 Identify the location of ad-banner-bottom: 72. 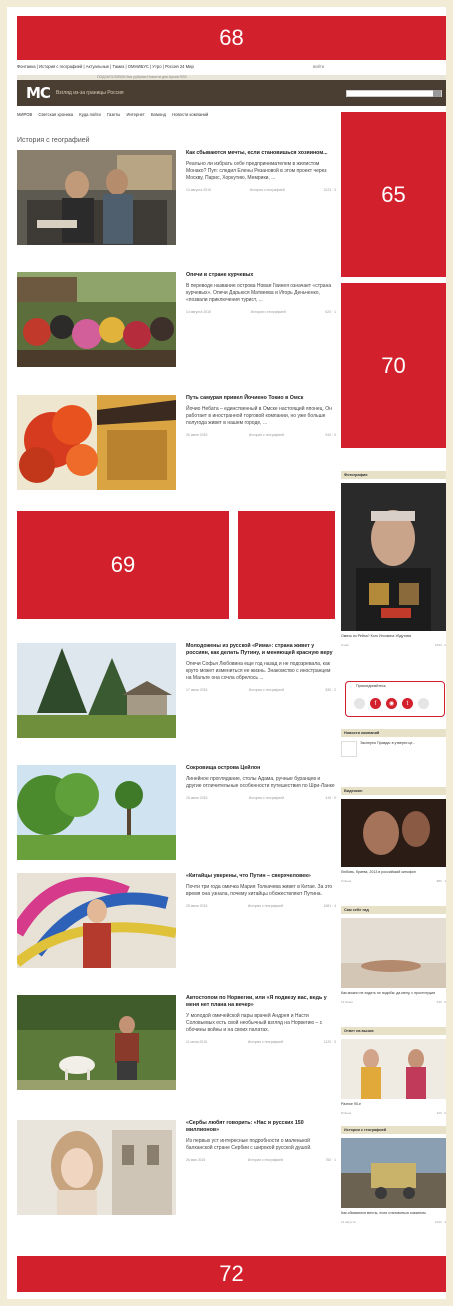
(231, 1274).